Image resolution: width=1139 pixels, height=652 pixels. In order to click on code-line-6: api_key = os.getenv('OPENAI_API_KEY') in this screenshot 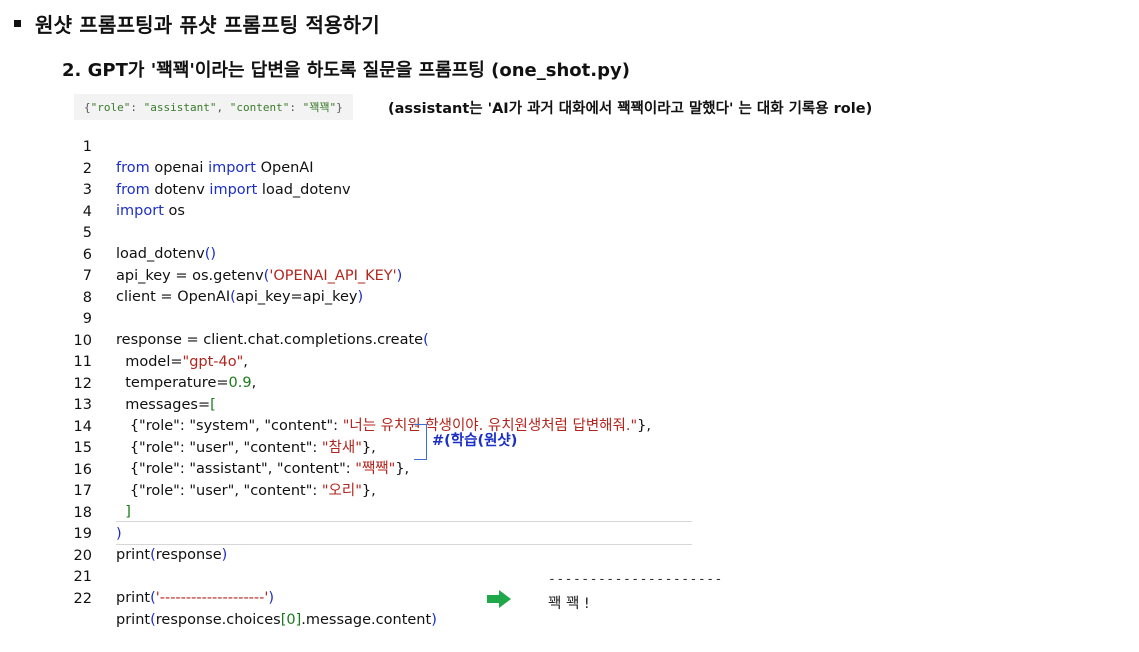, I will do `click(231, 264)`.